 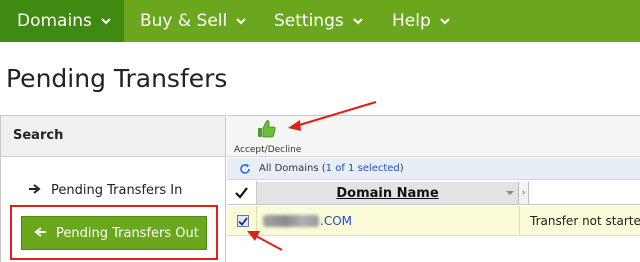 I want to click on page-title: Pending Transfers, so click(x=117, y=78).